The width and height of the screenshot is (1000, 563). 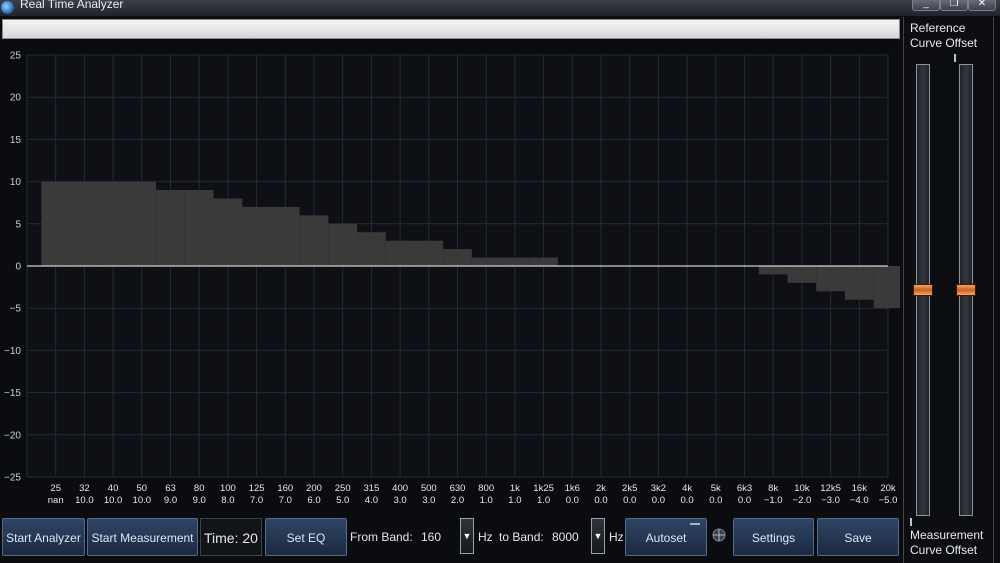 What do you see at coordinates (371, 500) in the screenshot?
I see `x-value-label: 4.0` at bounding box center [371, 500].